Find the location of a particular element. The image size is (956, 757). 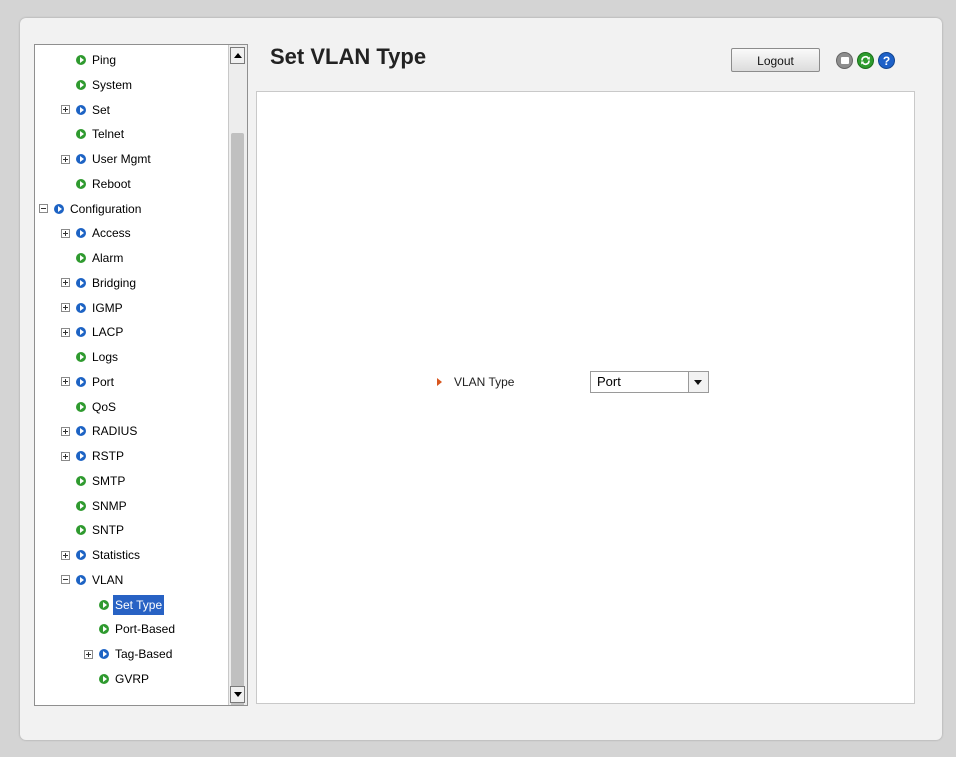

tree-item: Alarm is located at coordinates (100, 258).